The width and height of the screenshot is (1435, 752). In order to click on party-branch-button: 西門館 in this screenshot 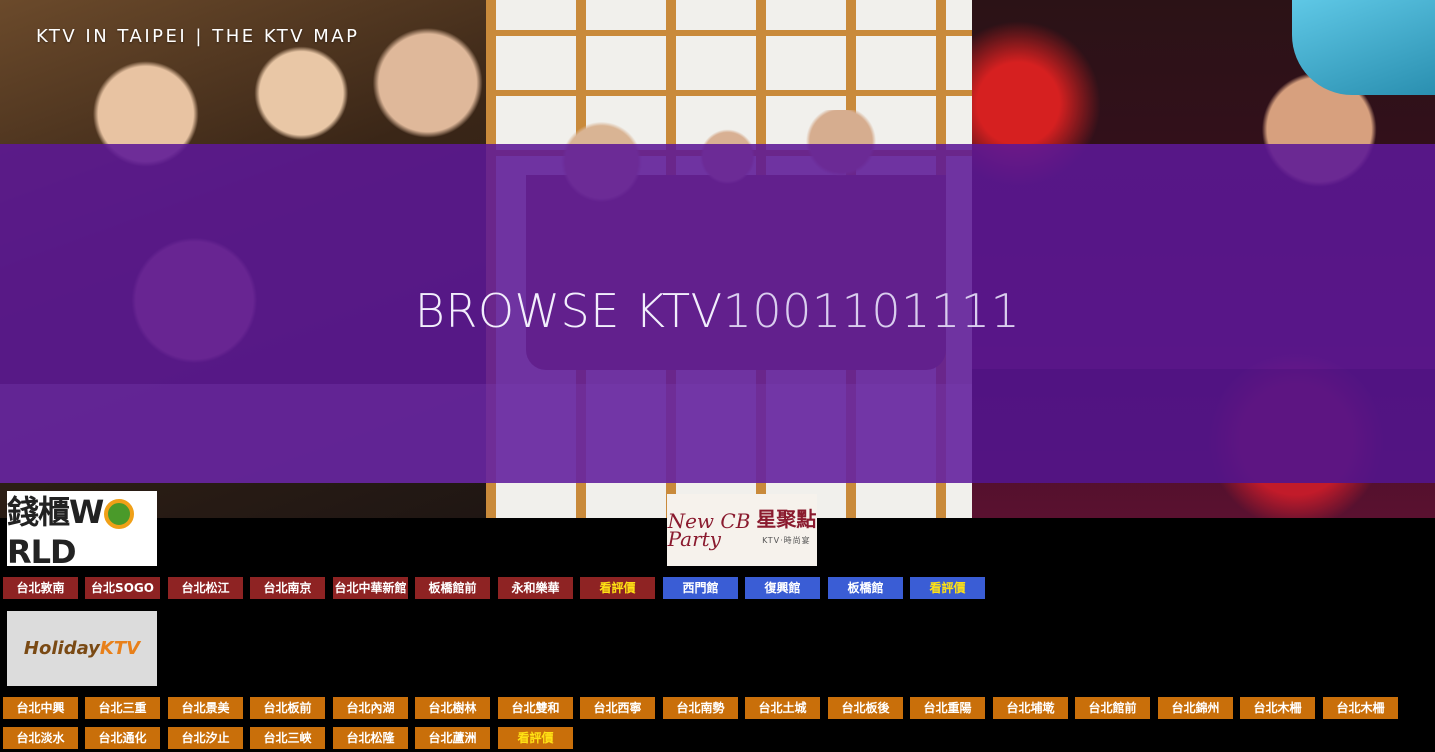, I will do `click(700, 588)`.